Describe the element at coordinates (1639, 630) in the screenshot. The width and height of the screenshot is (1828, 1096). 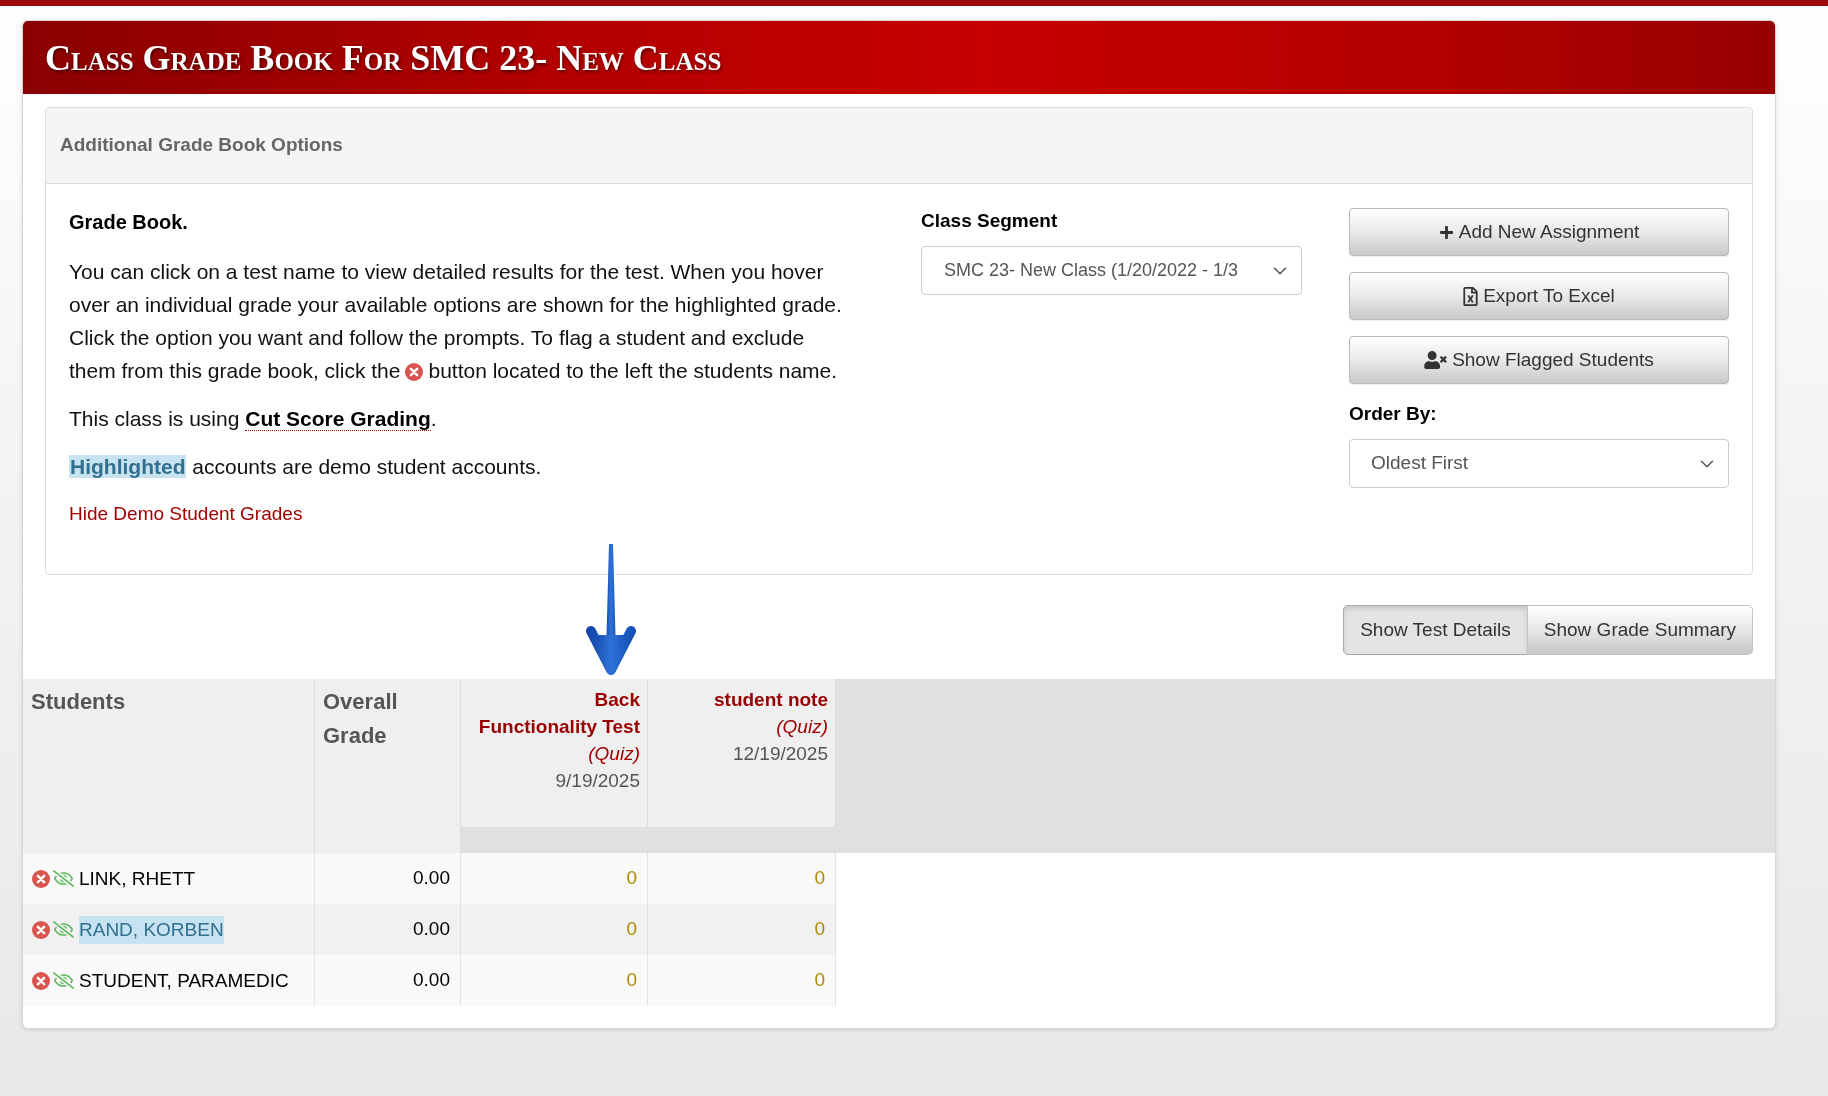
I see `view-toggle-button: Show Grade Summary` at that location.